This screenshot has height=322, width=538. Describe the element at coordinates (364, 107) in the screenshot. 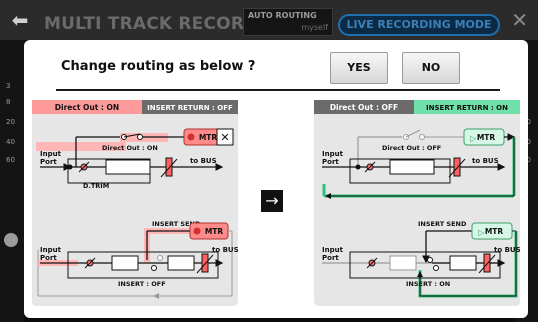

I see `direct-out-tab-label: Direct Out : OFF` at that location.